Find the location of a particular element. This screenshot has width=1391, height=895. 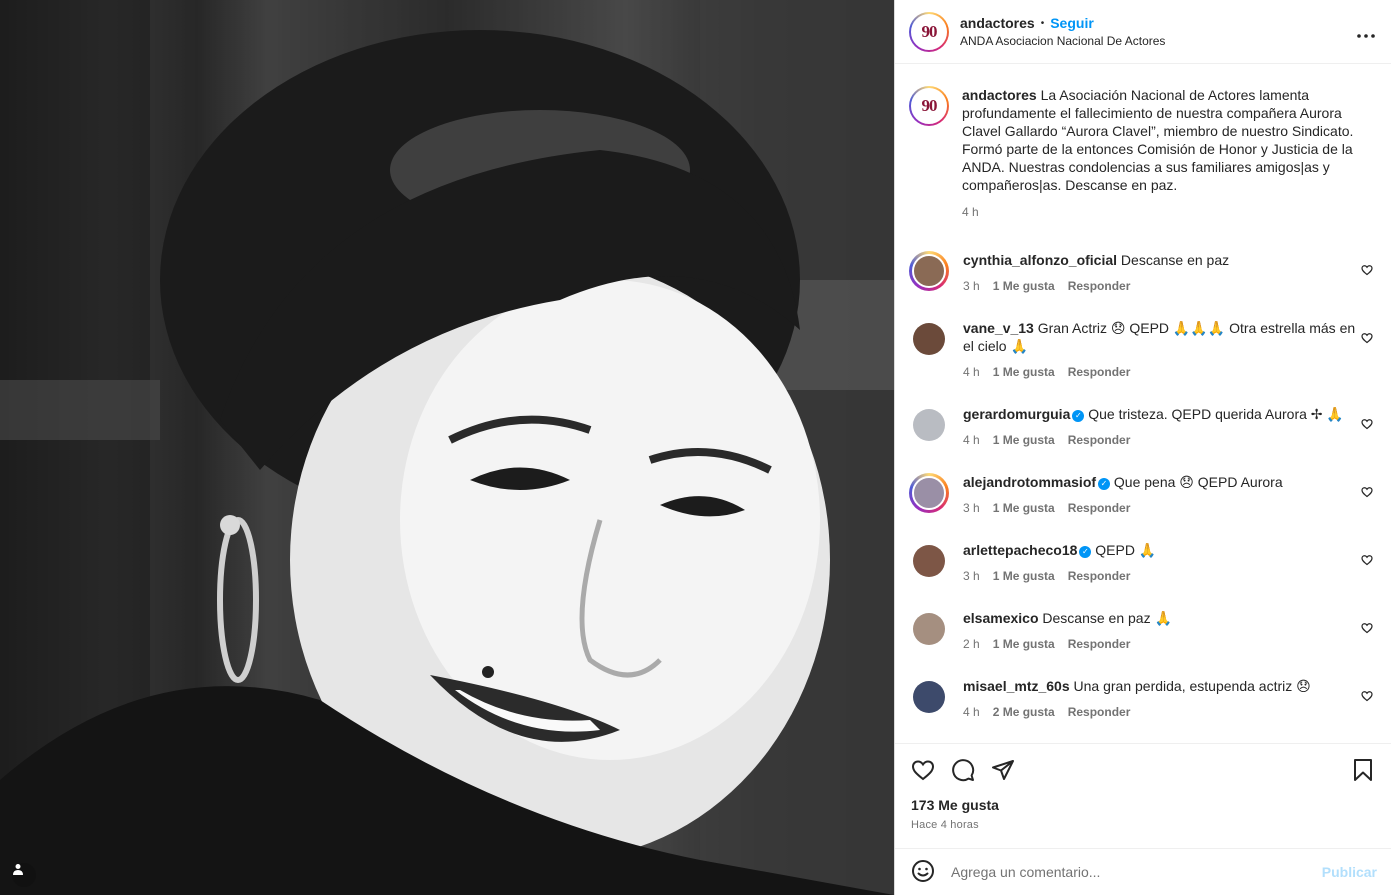

user-tag-icon is located at coordinates (18, 869).